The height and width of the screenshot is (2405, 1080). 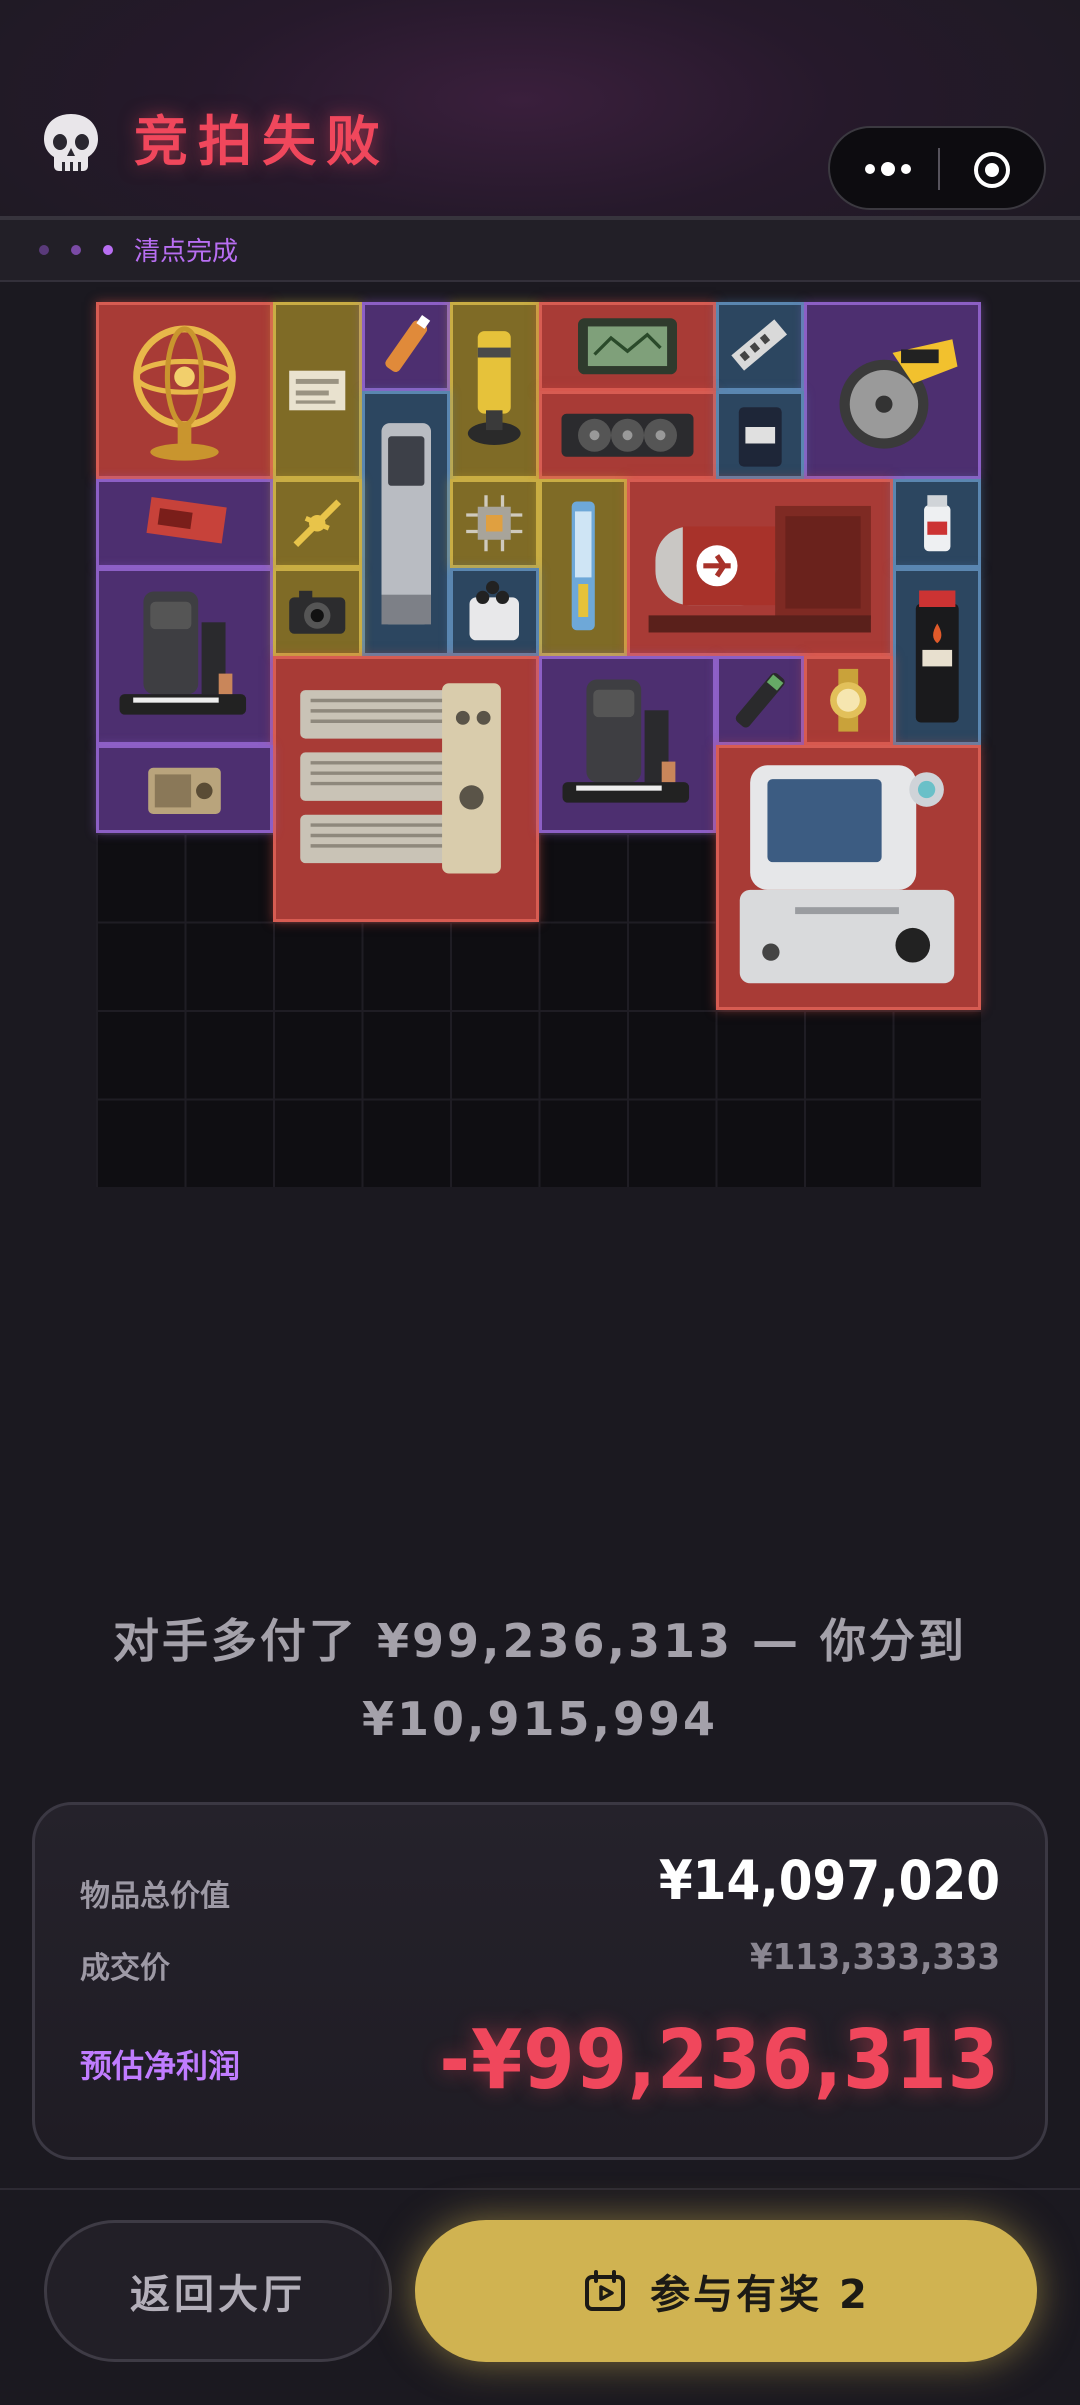 I want to click on summary-line-1: 对手多付了 ¥99,236,313 — 你分到, so click(x=540, y=1641).